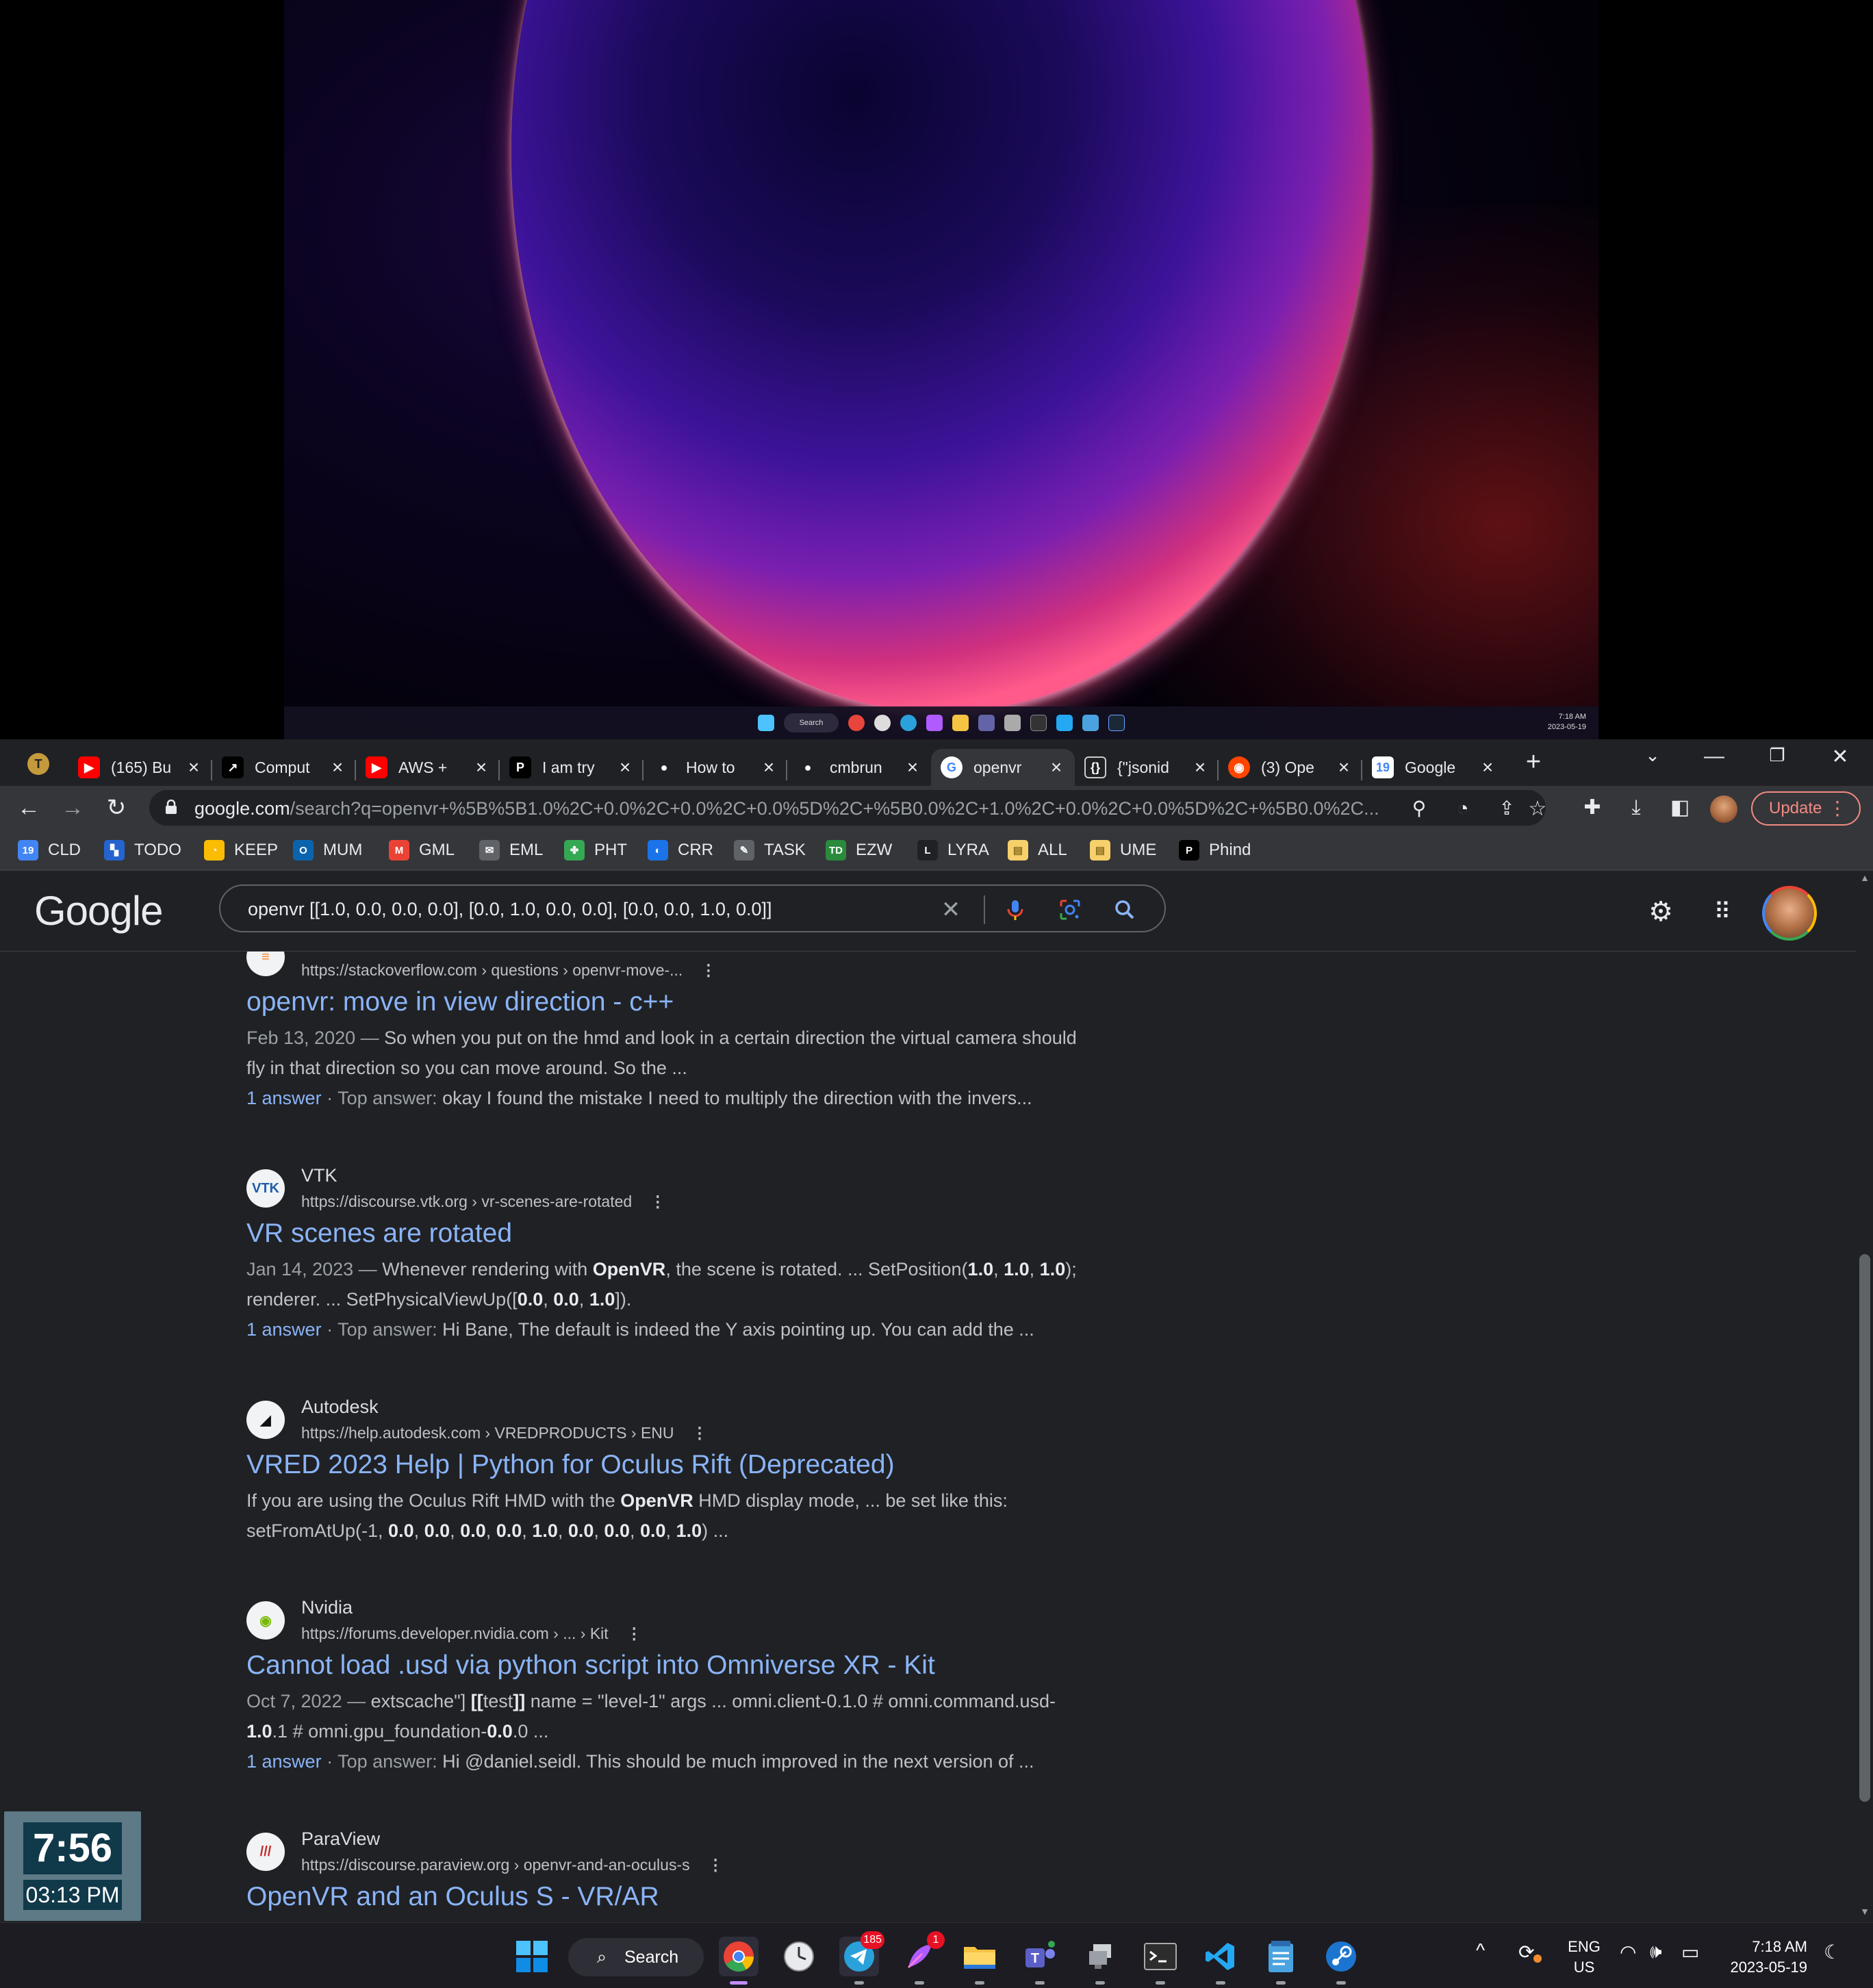  What do you see at coordinates (1100, 1961) in the screenshot?
I see `remote-desktop-taskbar-icon` at bounding box center [1100, 1961].